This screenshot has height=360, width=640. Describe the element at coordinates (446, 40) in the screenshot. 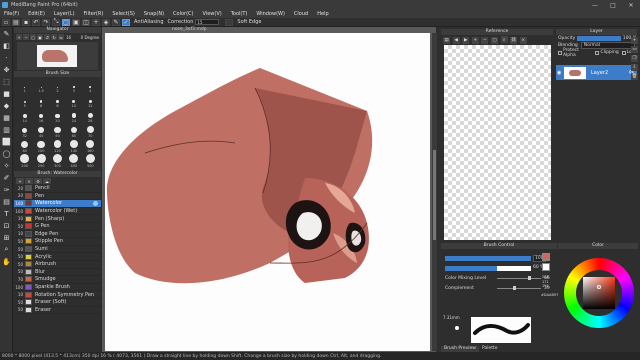

I see `open-reference-icon: ▤` at that location.